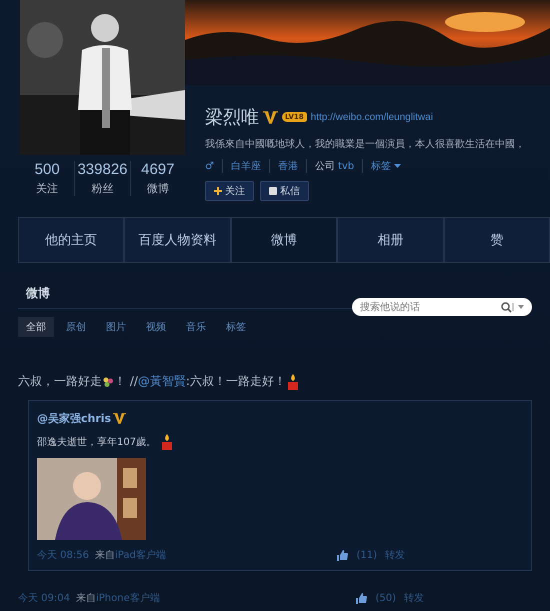 Image resolution: width=550 pixels, height=611 pixels. What do you see at coordinates (218, 191) in the screenshot?
I see `plus-icon` at bounding box center [218, 191].